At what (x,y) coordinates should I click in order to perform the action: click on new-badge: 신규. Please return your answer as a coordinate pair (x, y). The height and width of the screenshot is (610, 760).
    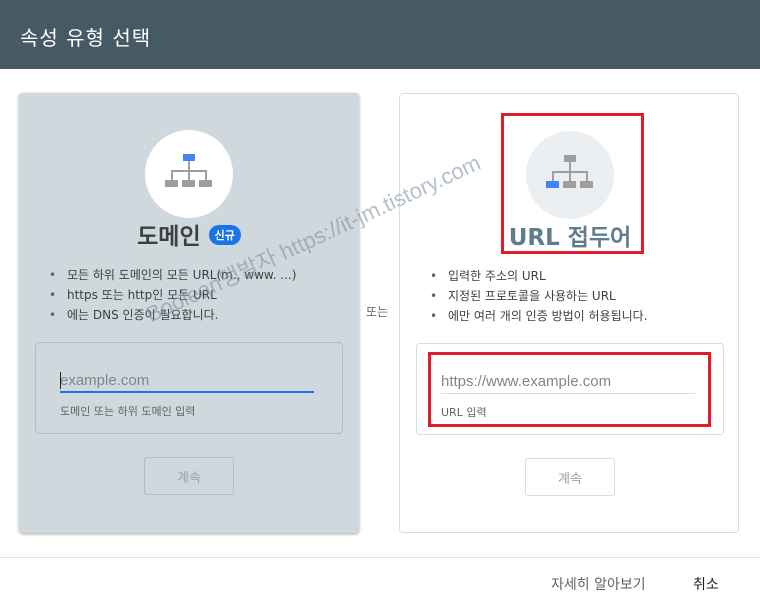
    Looking at the image, I should click on (224, 234).